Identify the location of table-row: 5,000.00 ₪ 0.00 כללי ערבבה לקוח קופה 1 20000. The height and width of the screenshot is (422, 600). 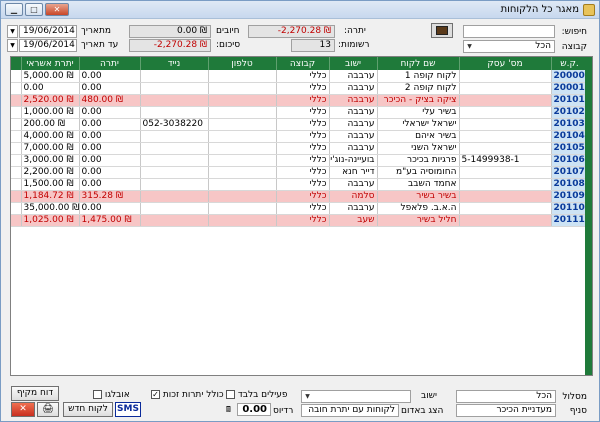
(301, 76).